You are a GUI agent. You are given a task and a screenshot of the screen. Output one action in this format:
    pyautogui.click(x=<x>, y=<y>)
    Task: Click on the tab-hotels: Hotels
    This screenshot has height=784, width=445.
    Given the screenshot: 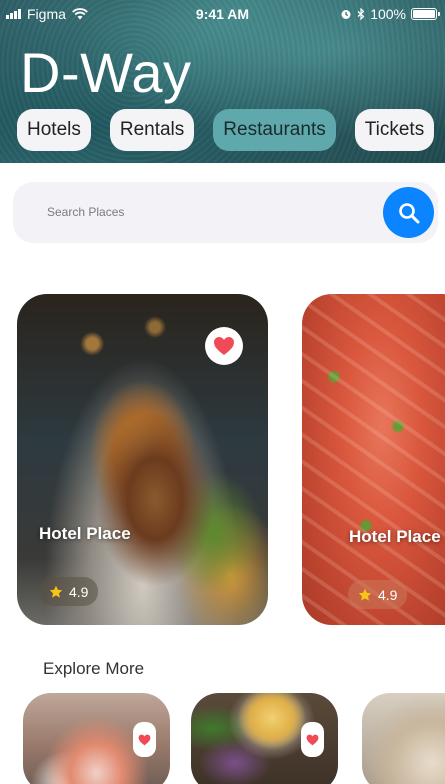 What is the action you would take?
    pyautogui.click(x=54, y=130)
    